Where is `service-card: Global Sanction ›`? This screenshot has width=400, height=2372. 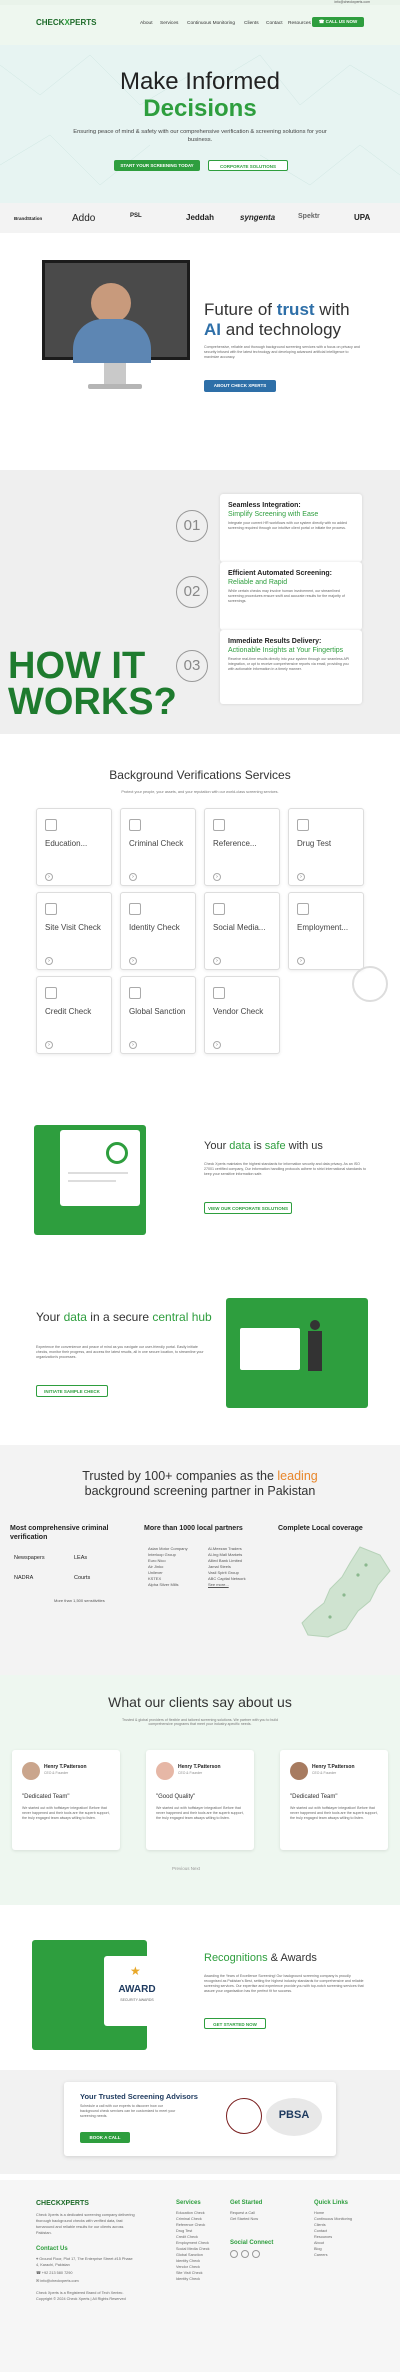
service-card: Global Sanction › is located at coordinates (158, 1015).